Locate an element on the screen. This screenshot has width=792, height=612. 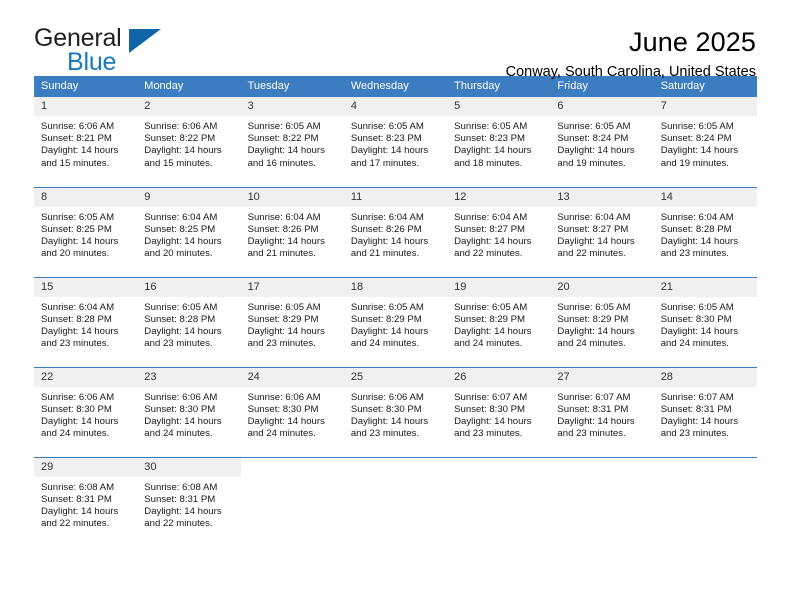
day-sunset-text: Sunset: 8:31 PM is located at coordinates (696, 409).